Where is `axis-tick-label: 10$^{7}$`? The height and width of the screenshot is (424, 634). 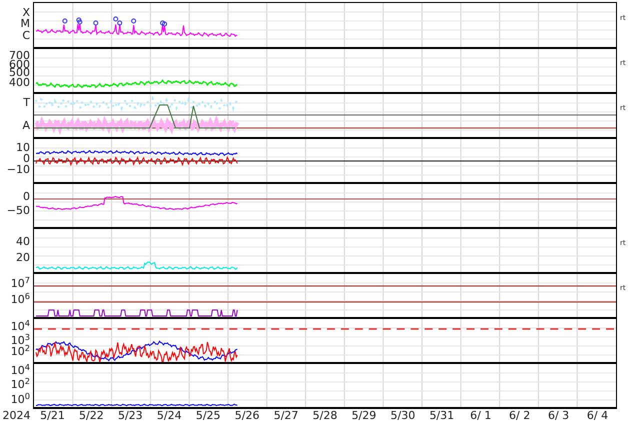
axis-tick-label: 10$^{7}$ is located at coordinates (20, 284).